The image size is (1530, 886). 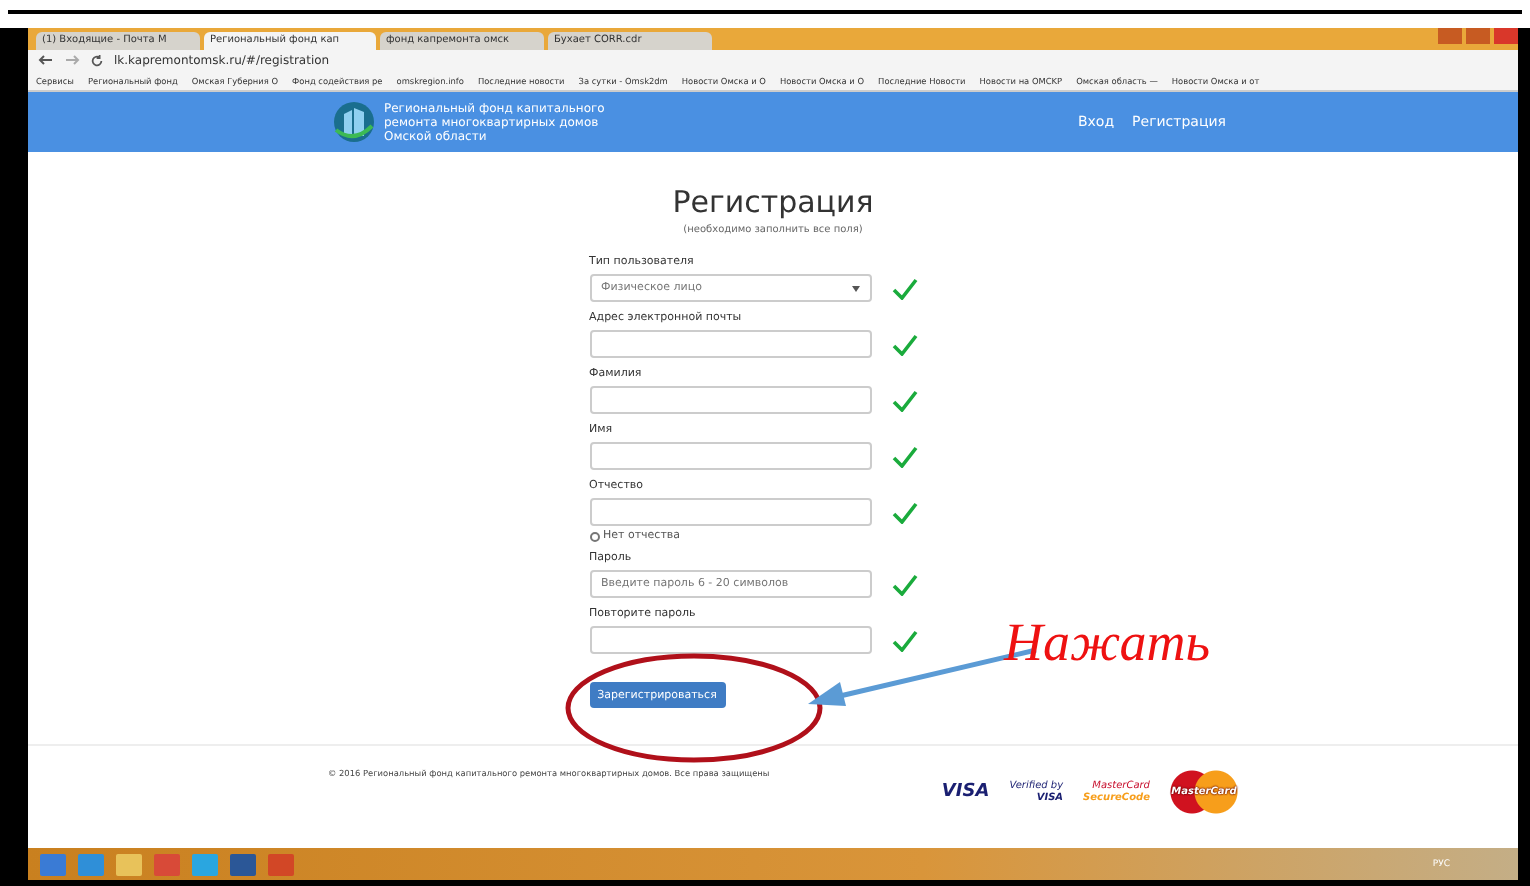 I want to click on page-title: Регистрация, so click(x=773, y=202).